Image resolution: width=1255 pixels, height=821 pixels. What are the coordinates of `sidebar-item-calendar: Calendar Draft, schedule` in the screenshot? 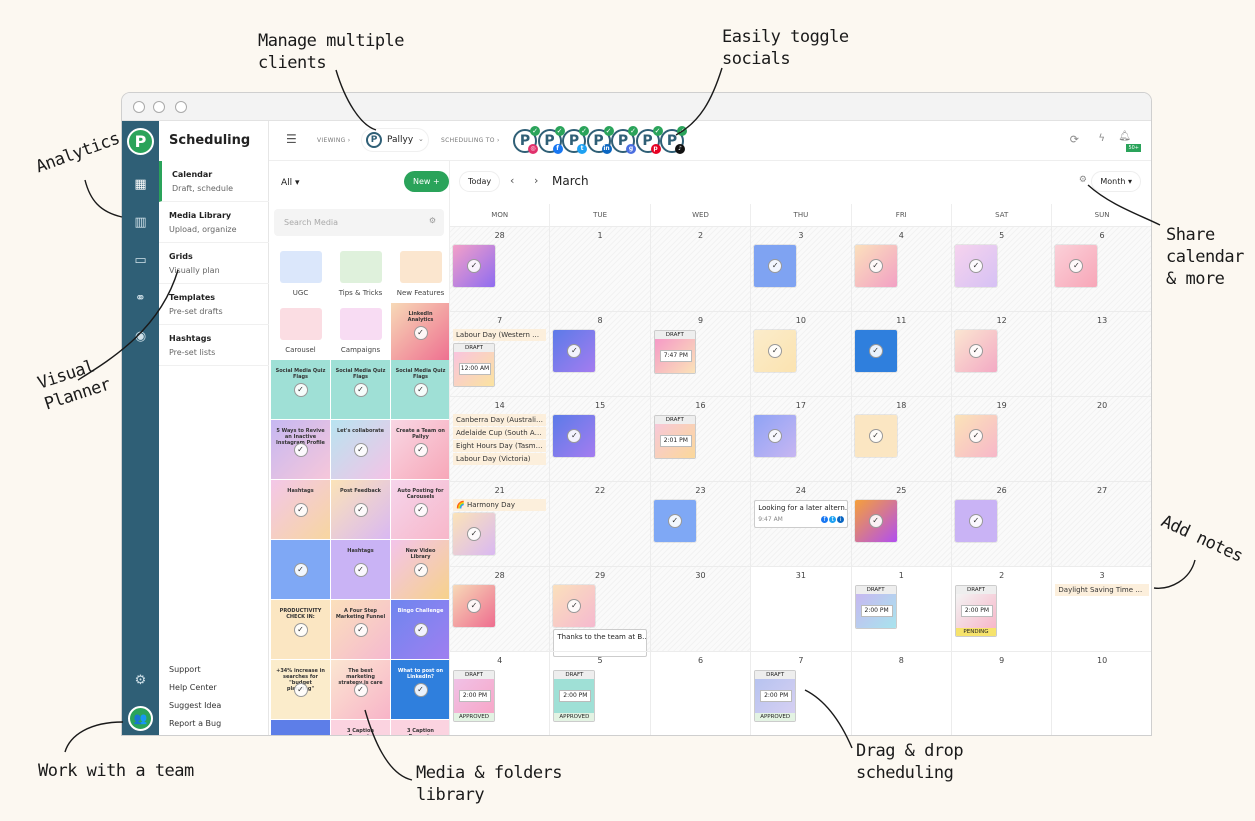 It's located at (214, 181).